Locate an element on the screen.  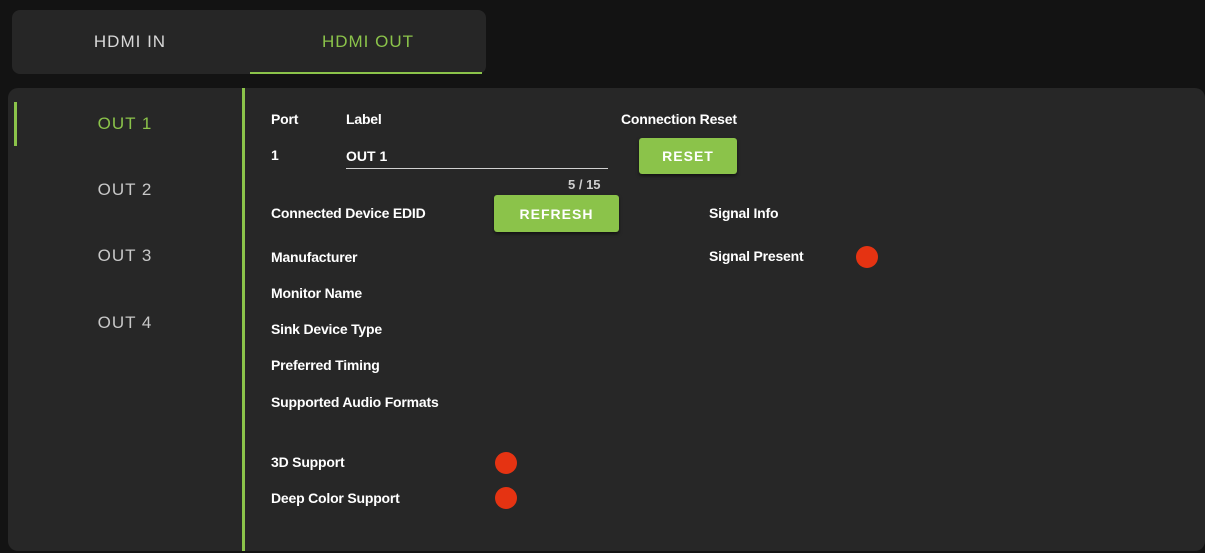
reset-button: RESET is located at coordinates (688, 156).